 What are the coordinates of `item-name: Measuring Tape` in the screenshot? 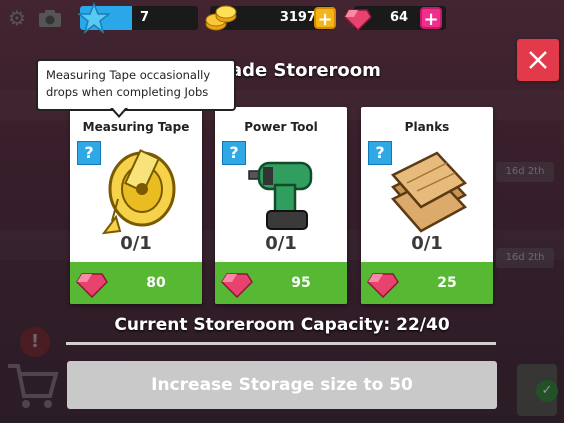 It's located at (136, 127).